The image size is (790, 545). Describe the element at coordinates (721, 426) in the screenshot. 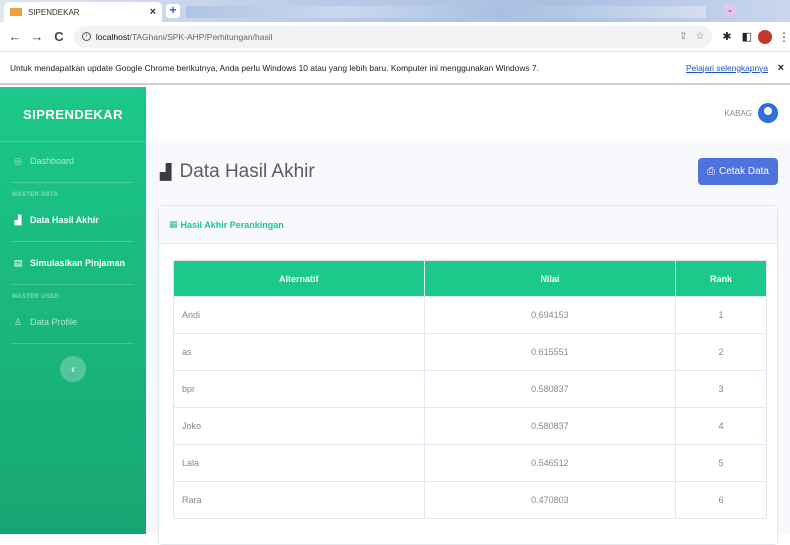

I see `cell-rank: 4` at that location.